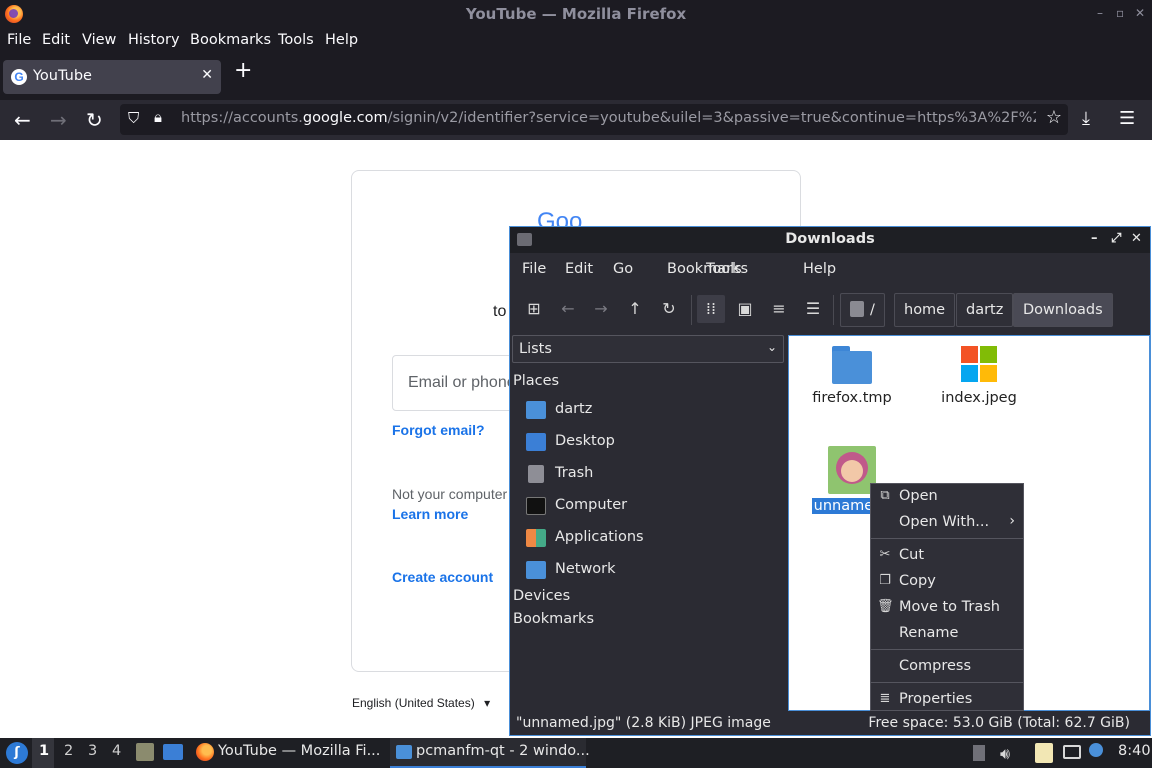 The width and height of the screenshot is (1152, 768). I want to click on menu-item-move-to-trash: 🗑︎ Move to Trash, so click(947, 608).